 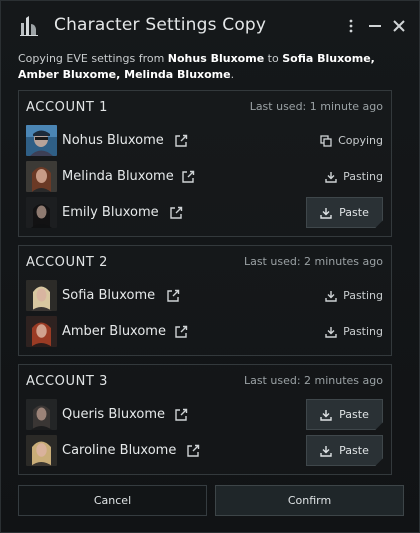 I want to click on character-row: Emily Bluxome Paste, so click(x=205, y=213).